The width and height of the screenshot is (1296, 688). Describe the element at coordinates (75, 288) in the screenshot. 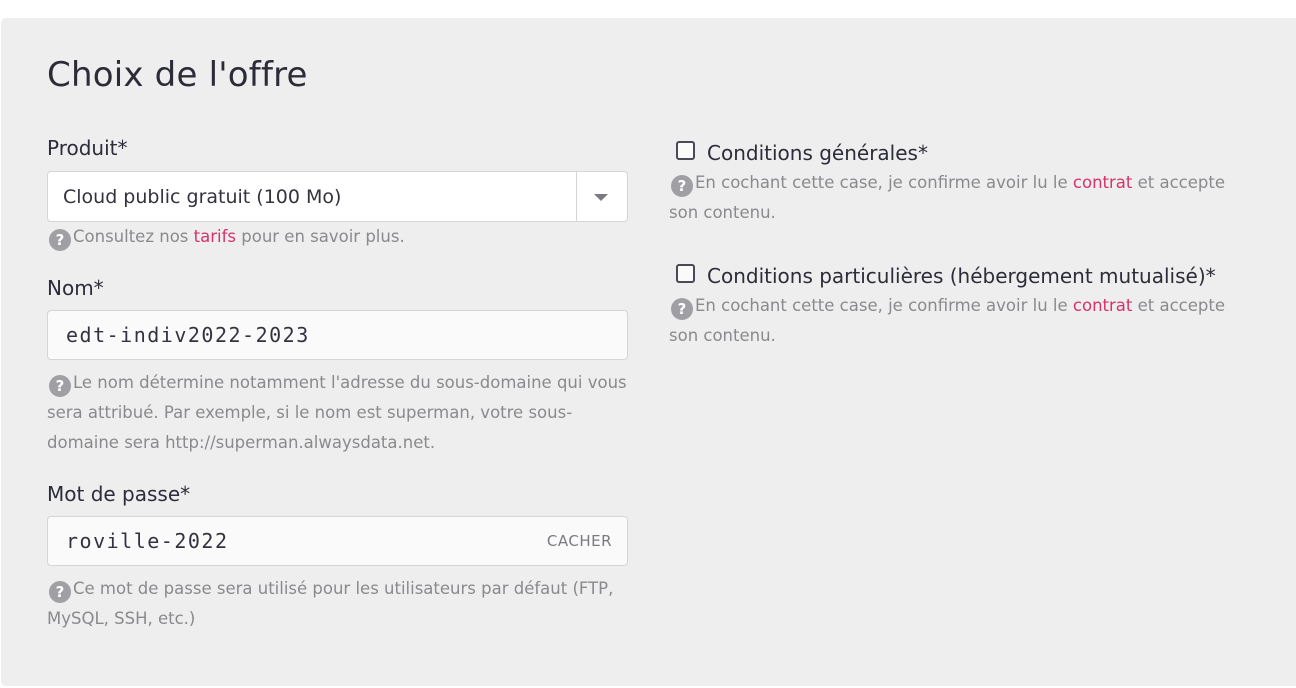

I see `name-label: Nom*` at that location.